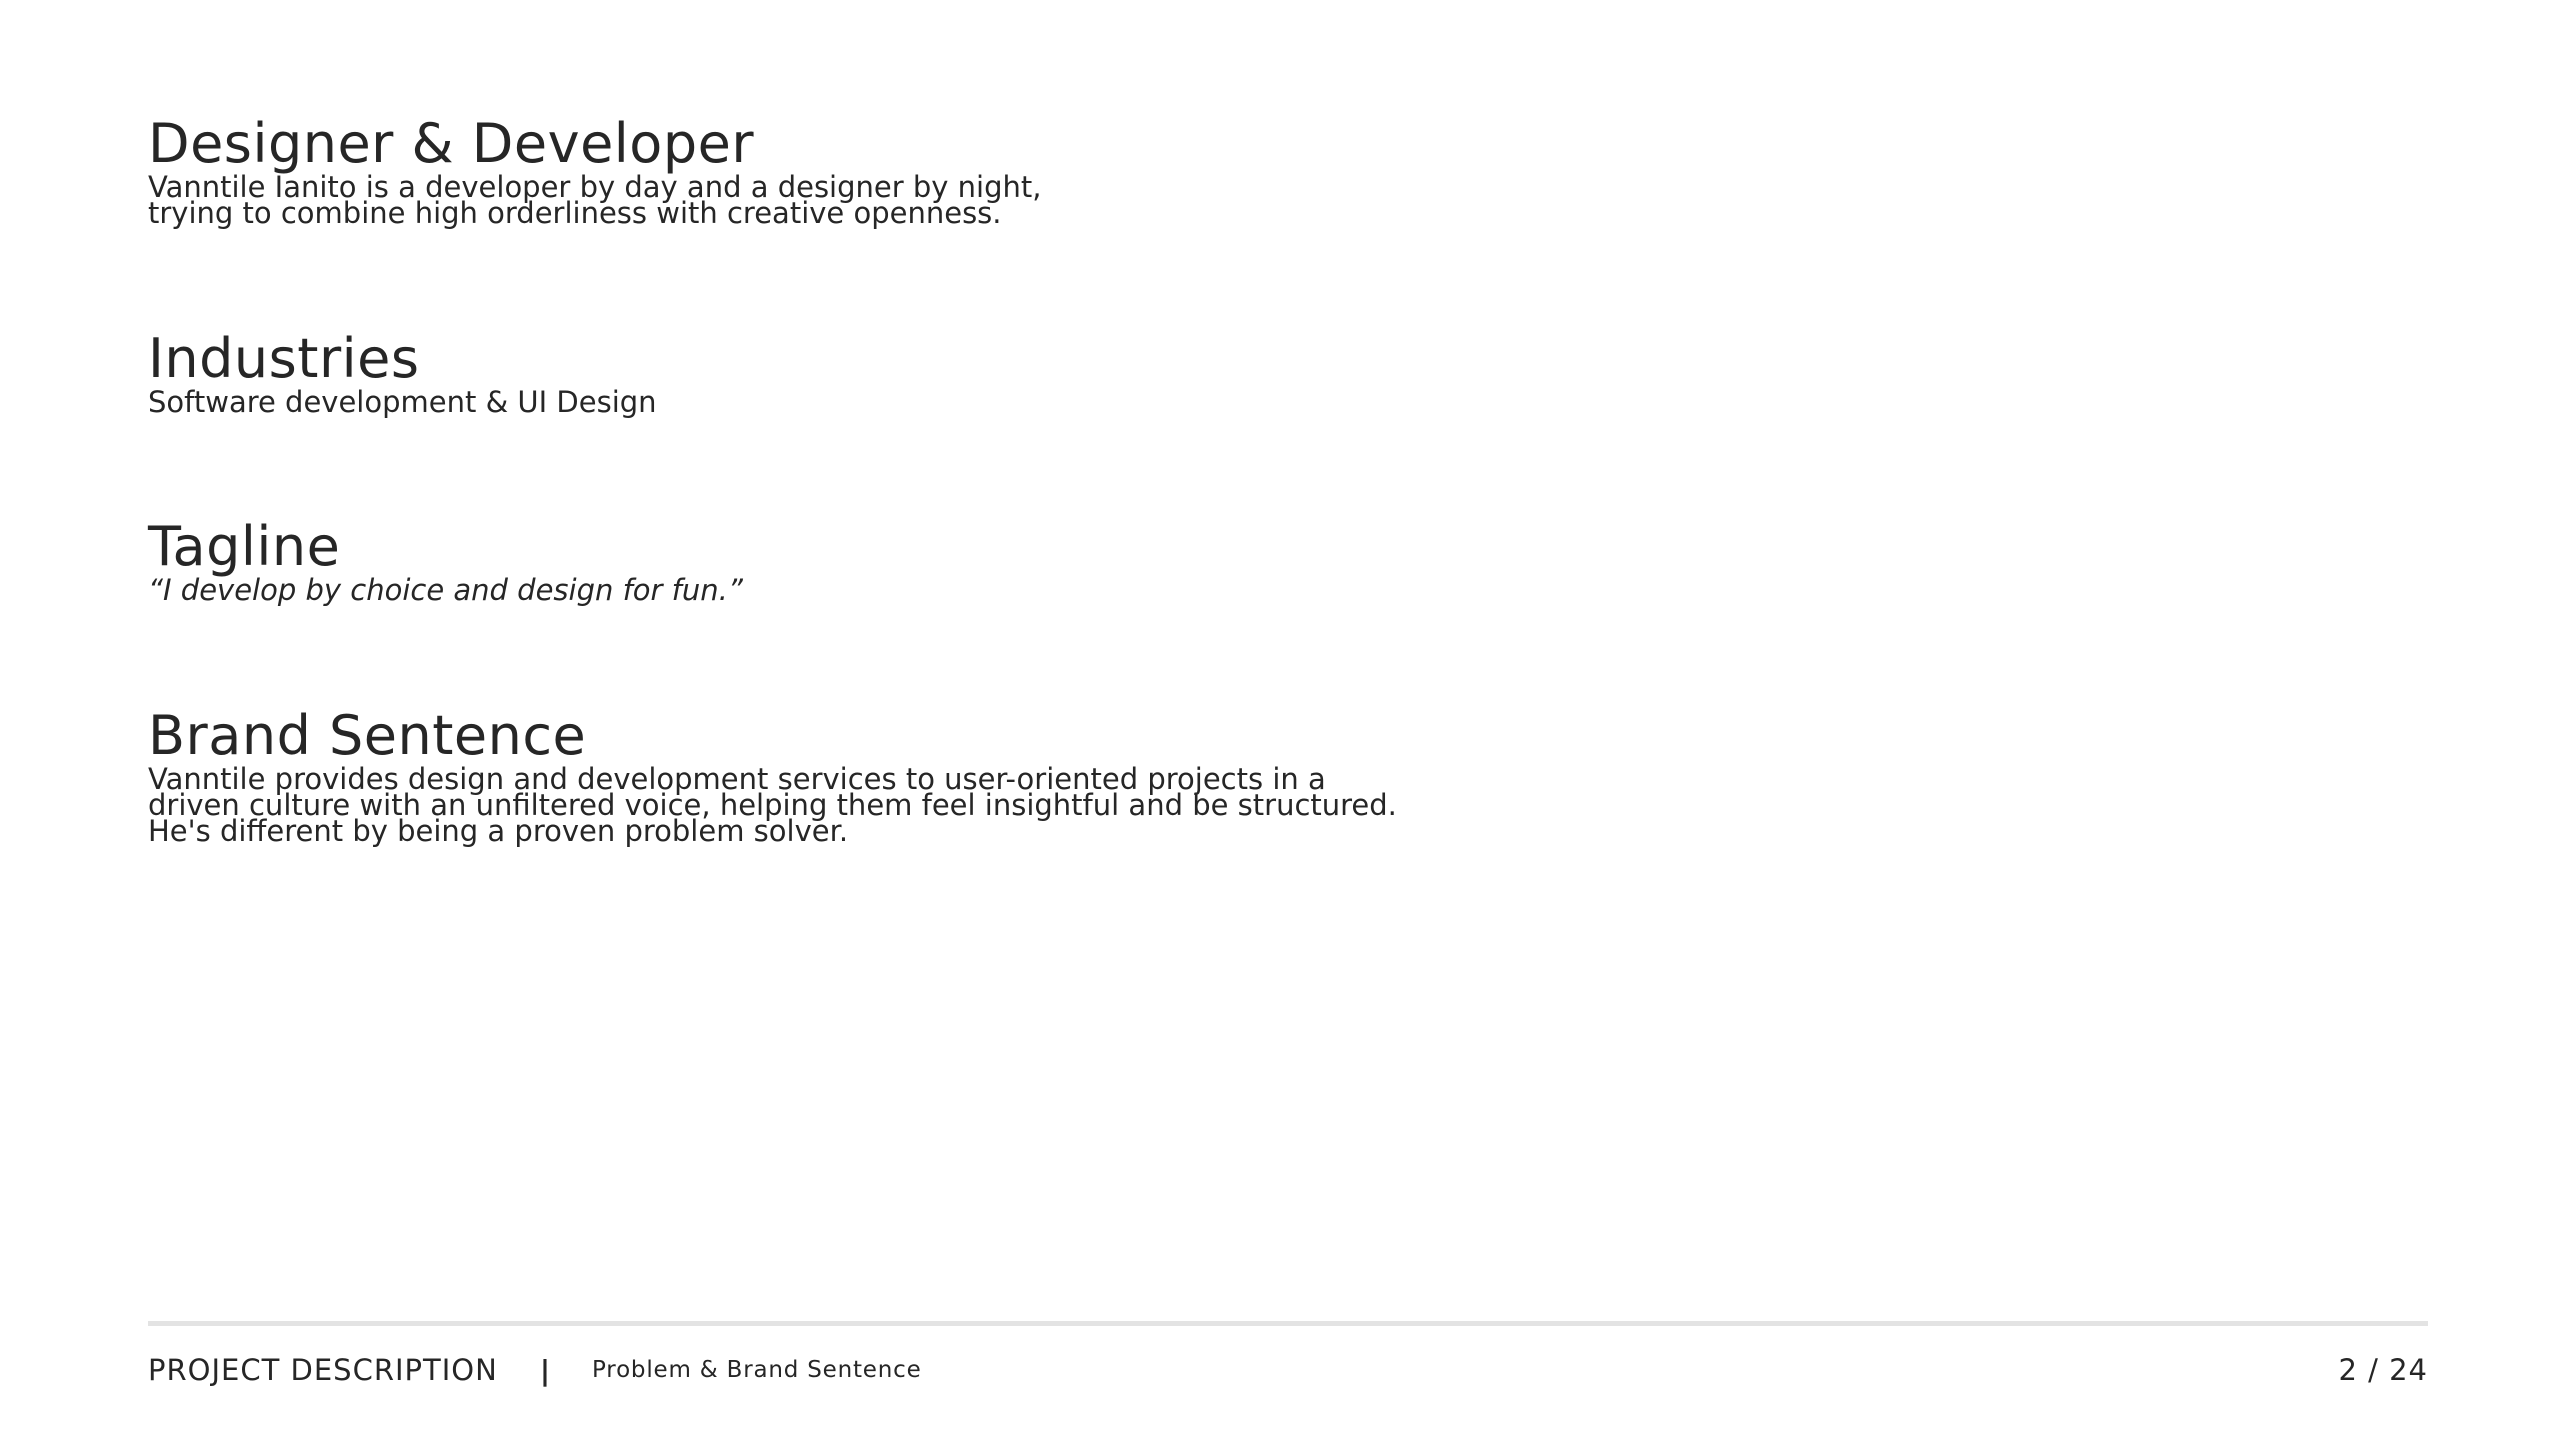 This screenshot has width=2560, height=1440. I want to click on footer-title: PROJECT DESCRIPTION, so click(323, 1370).